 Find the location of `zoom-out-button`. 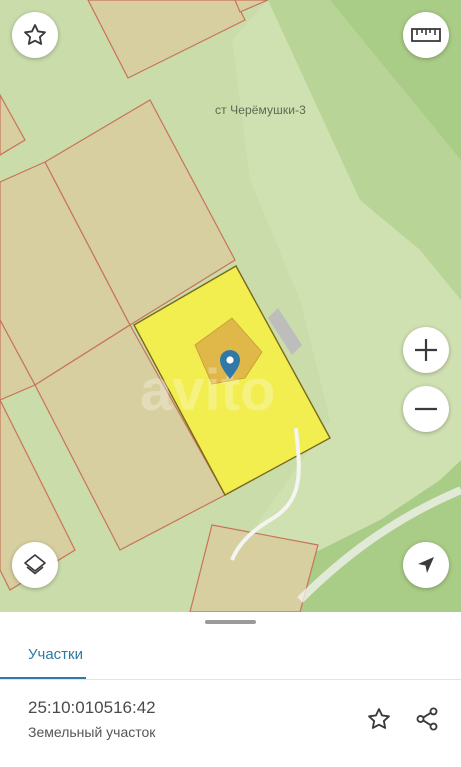

zoom-out-button is located at coordinates (426, 409).